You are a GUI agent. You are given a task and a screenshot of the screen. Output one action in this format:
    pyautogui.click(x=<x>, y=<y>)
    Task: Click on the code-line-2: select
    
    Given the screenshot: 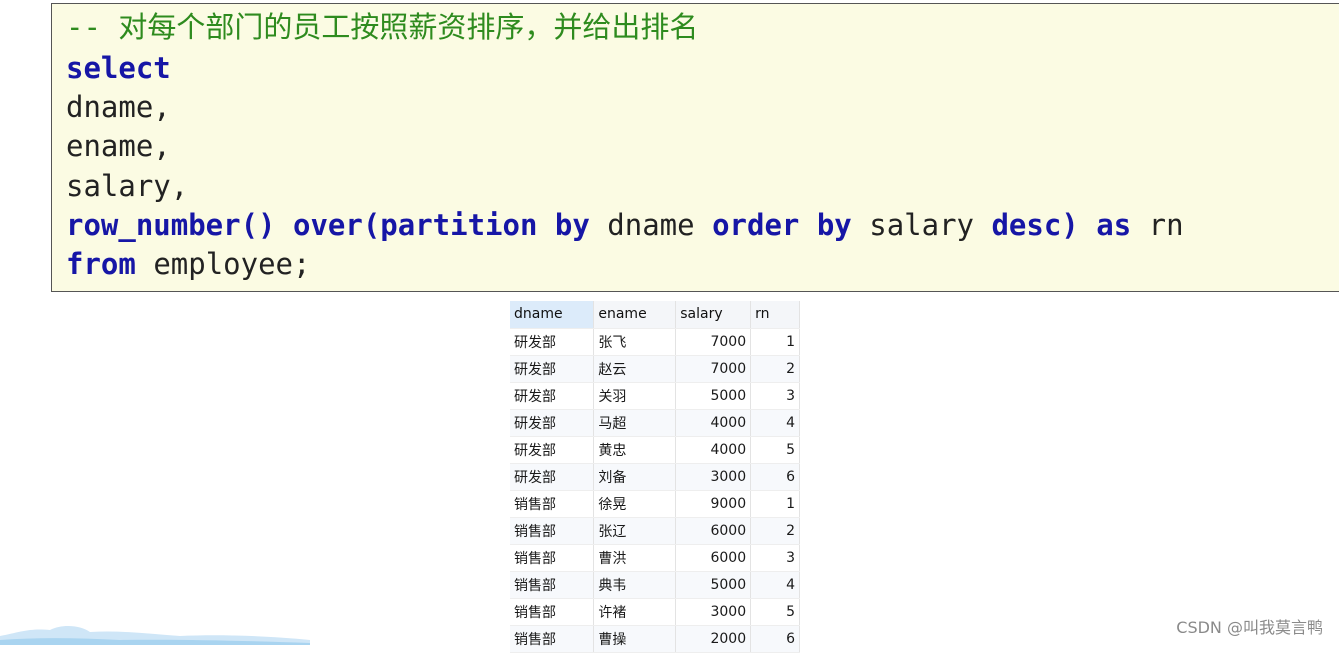 What is the action you would take?
    pyautogui.click(x=118, y=68)
    